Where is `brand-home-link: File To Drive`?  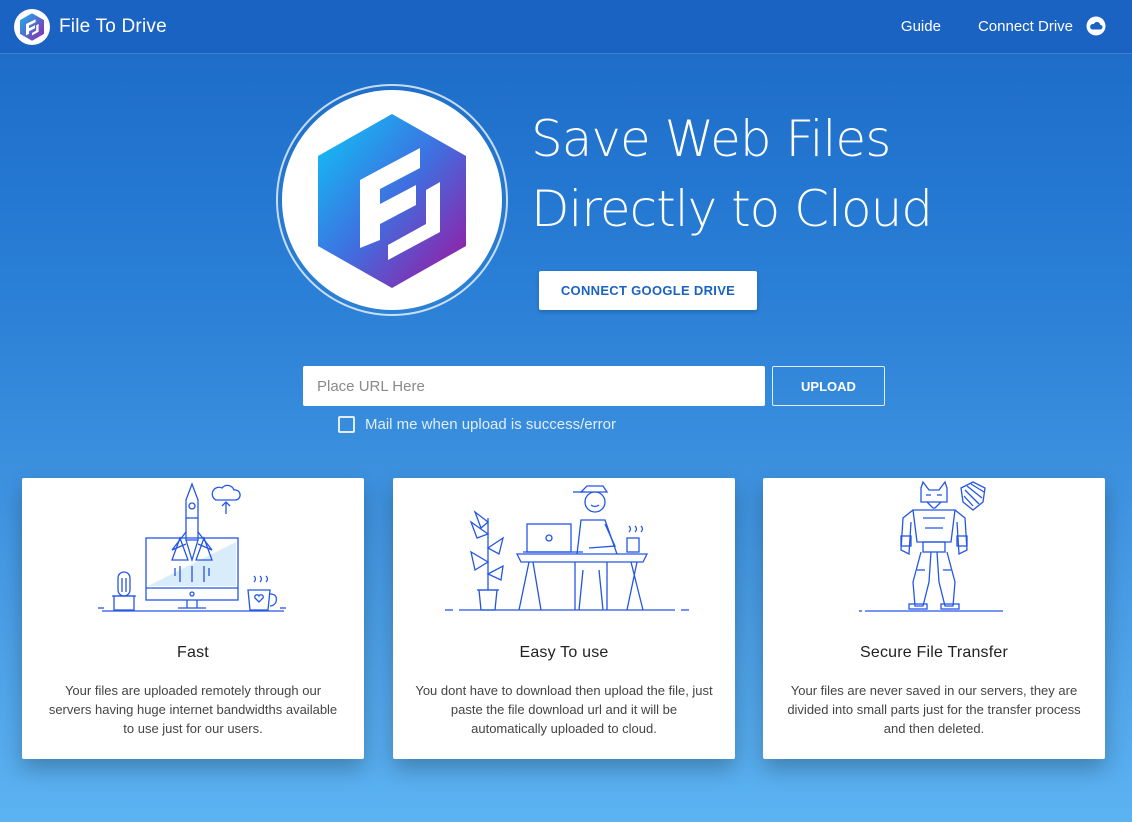
brand-home-link: File To Drive is located at coordinates (90, 27).